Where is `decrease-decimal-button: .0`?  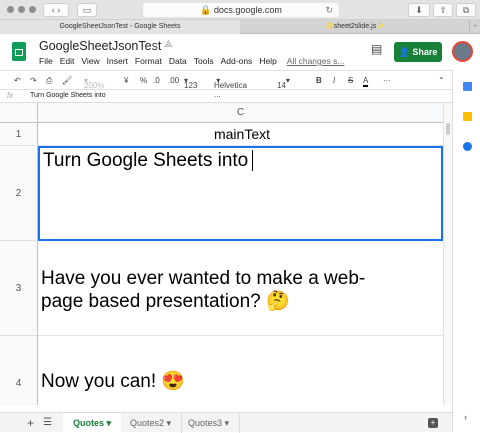
decrease-decimal-button: .0 is located at coordinates (156, 80).